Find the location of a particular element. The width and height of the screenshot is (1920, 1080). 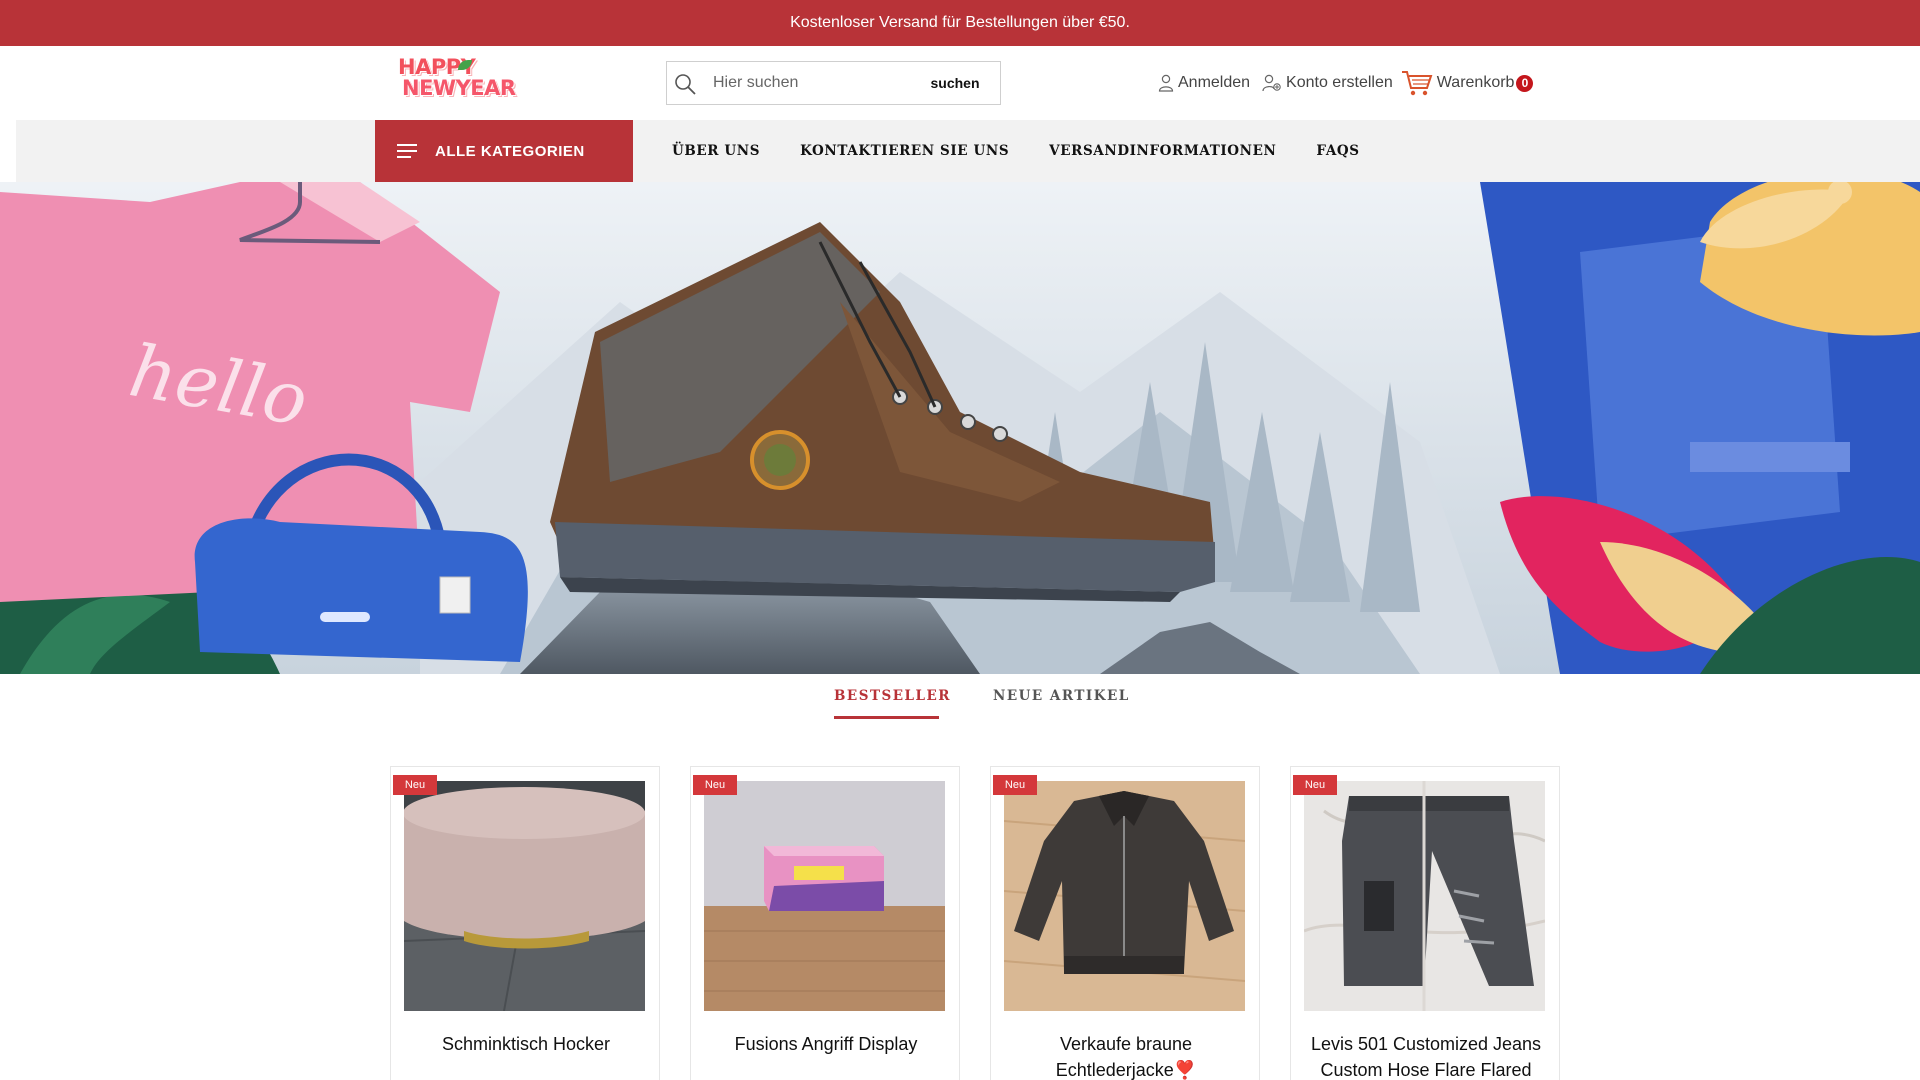

nav-item-about: ÜBER UNS is located at coordinates (716, 151).